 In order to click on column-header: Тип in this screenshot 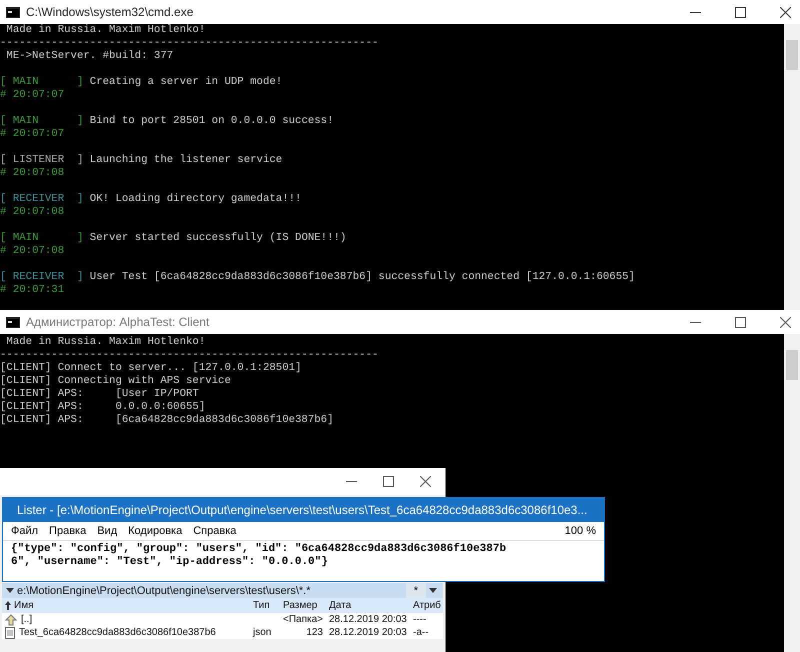, I will do `click(265, 605)`.